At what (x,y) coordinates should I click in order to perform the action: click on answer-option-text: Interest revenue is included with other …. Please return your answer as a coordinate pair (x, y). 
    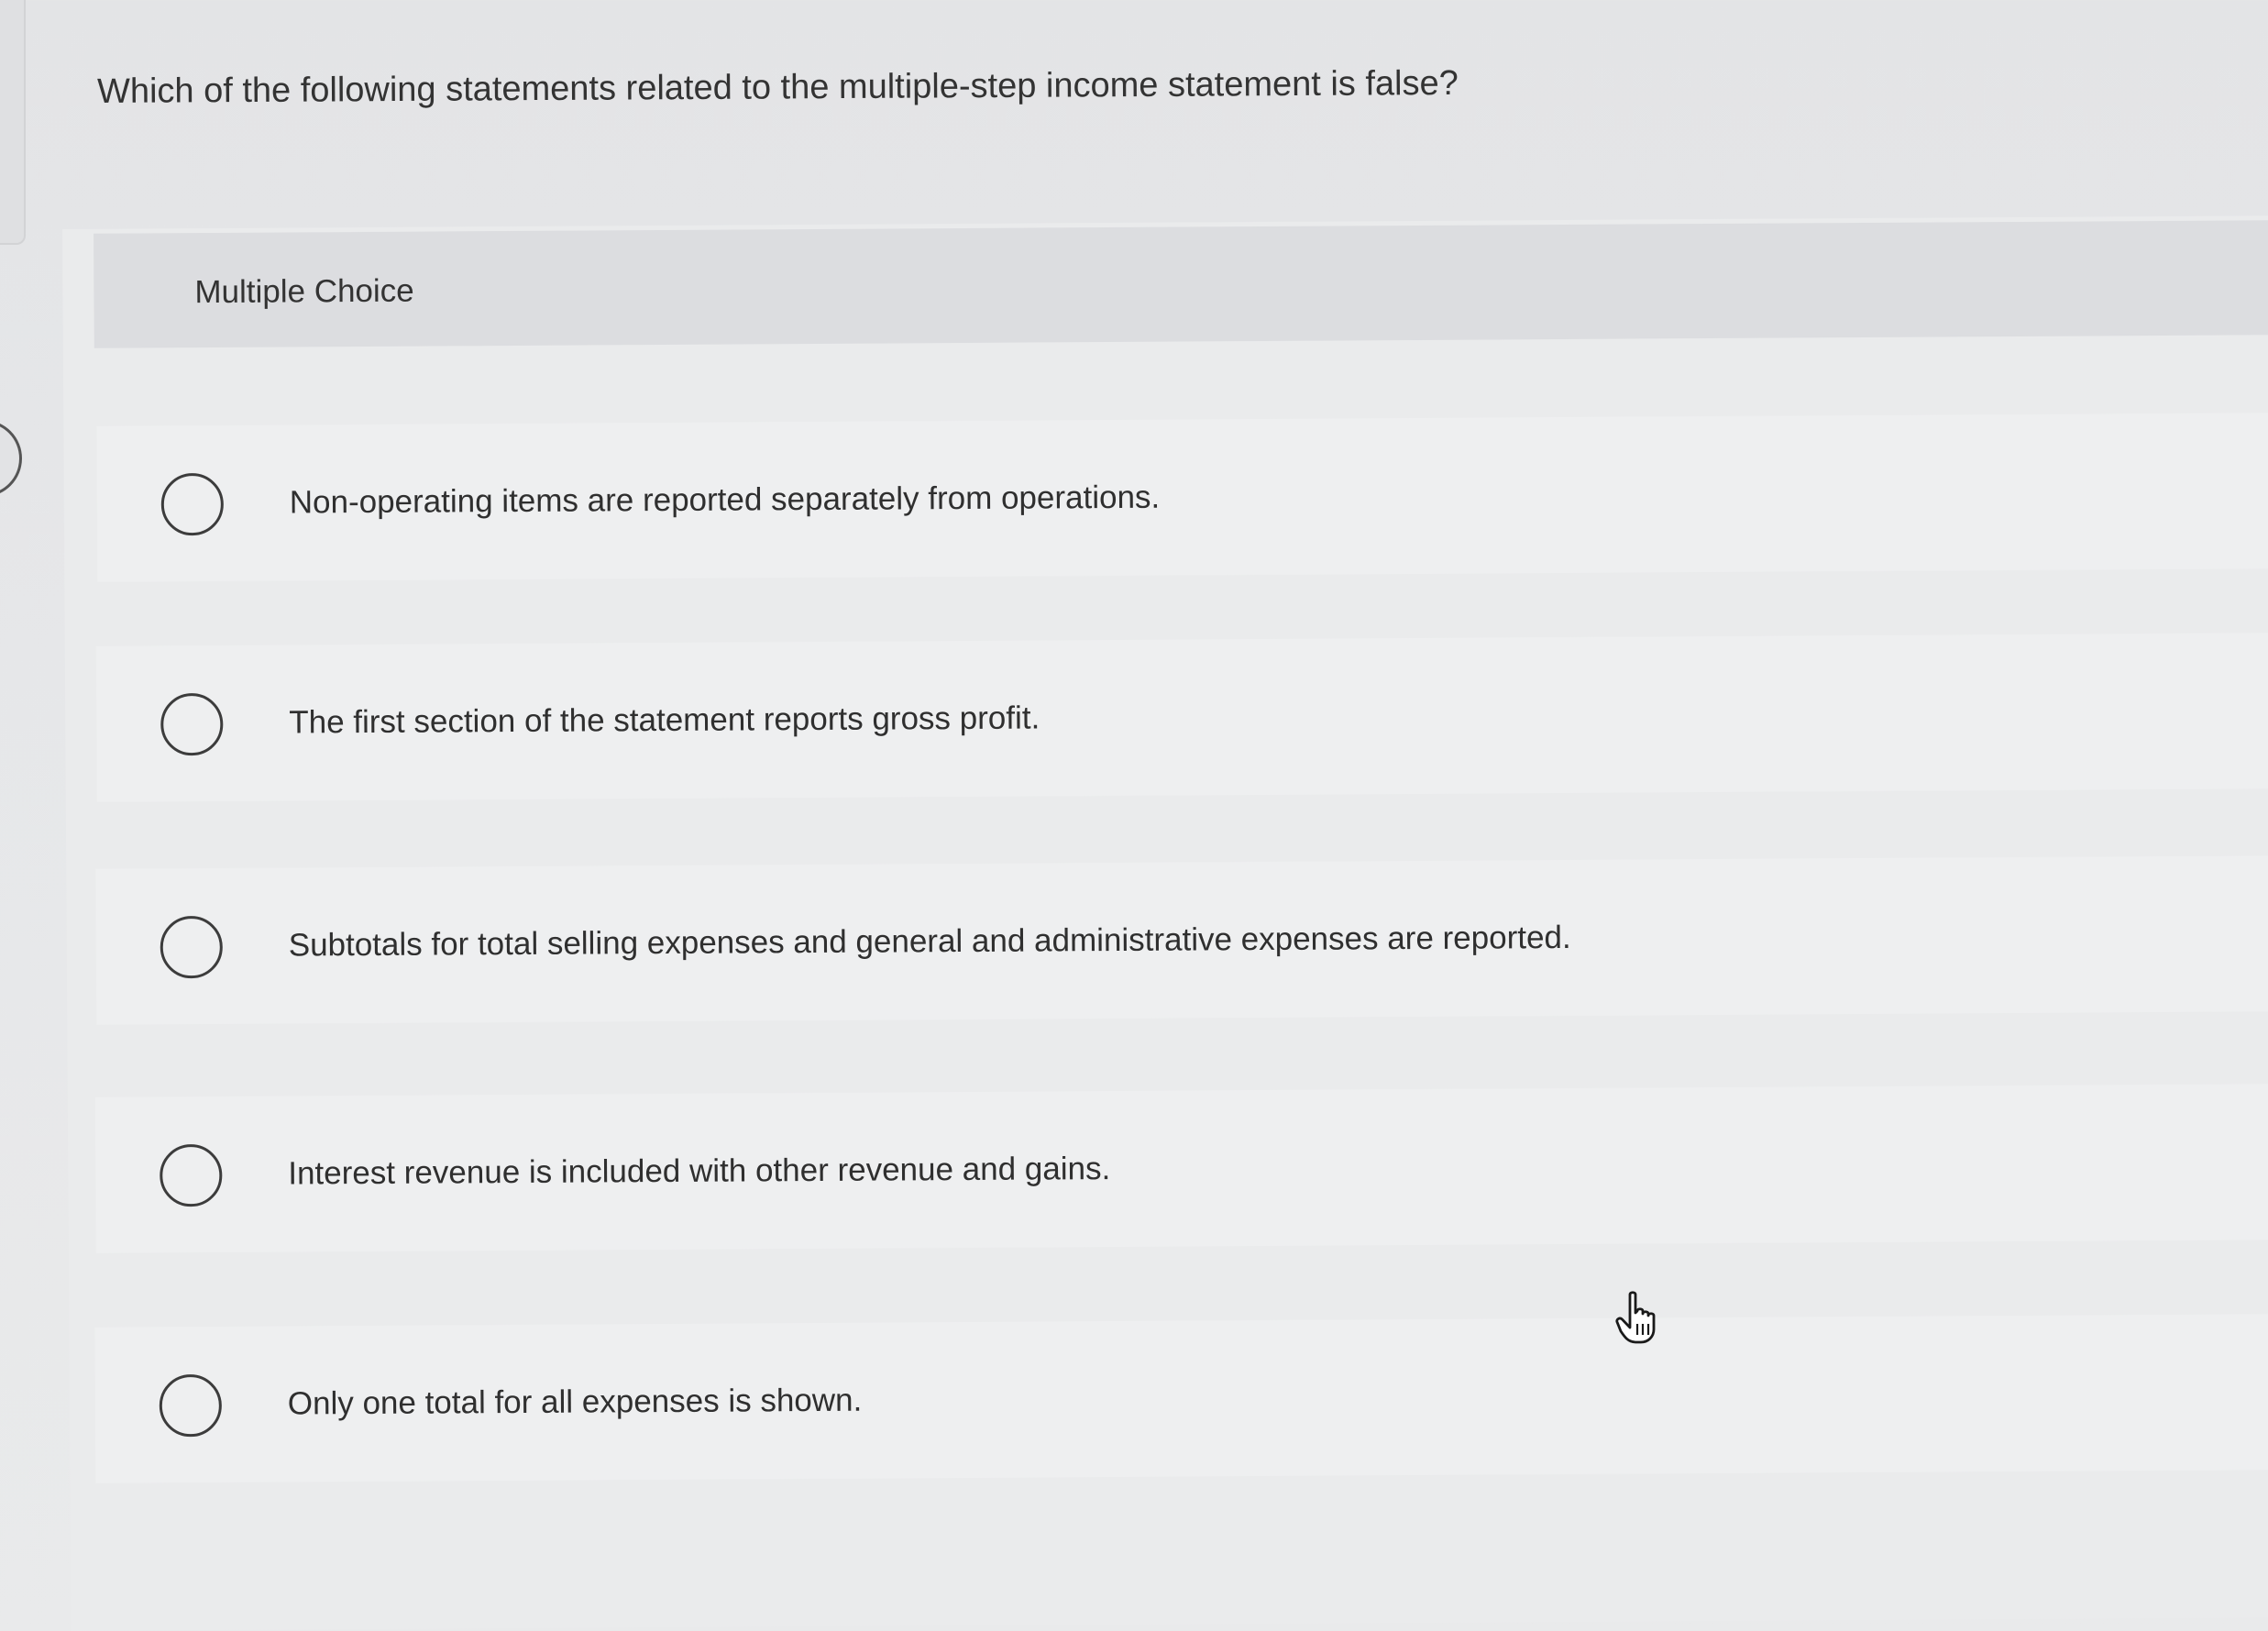
    Looking at the image, I should click on (699, 1171).